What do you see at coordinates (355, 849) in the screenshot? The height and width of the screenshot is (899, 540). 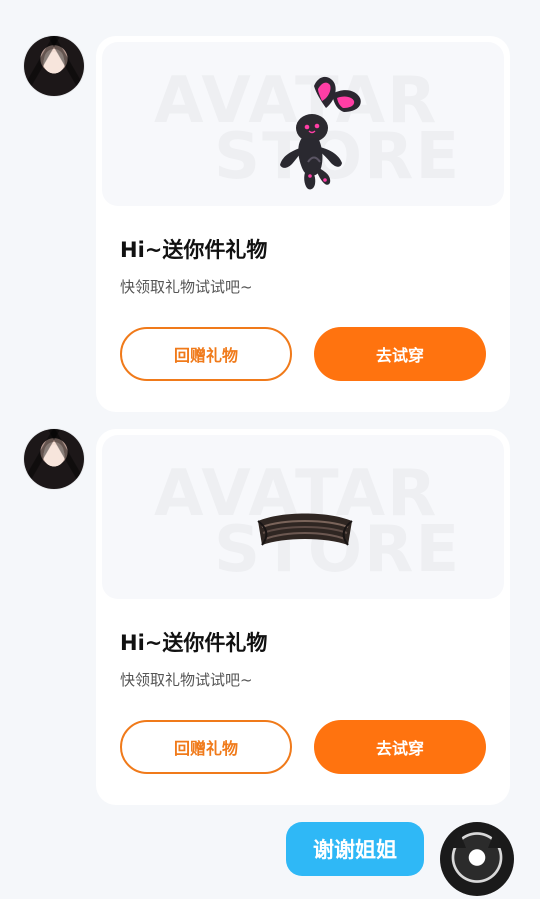 I see `reply-message-bubble: 谢谢姐姐` at bounding box center [355, 849].